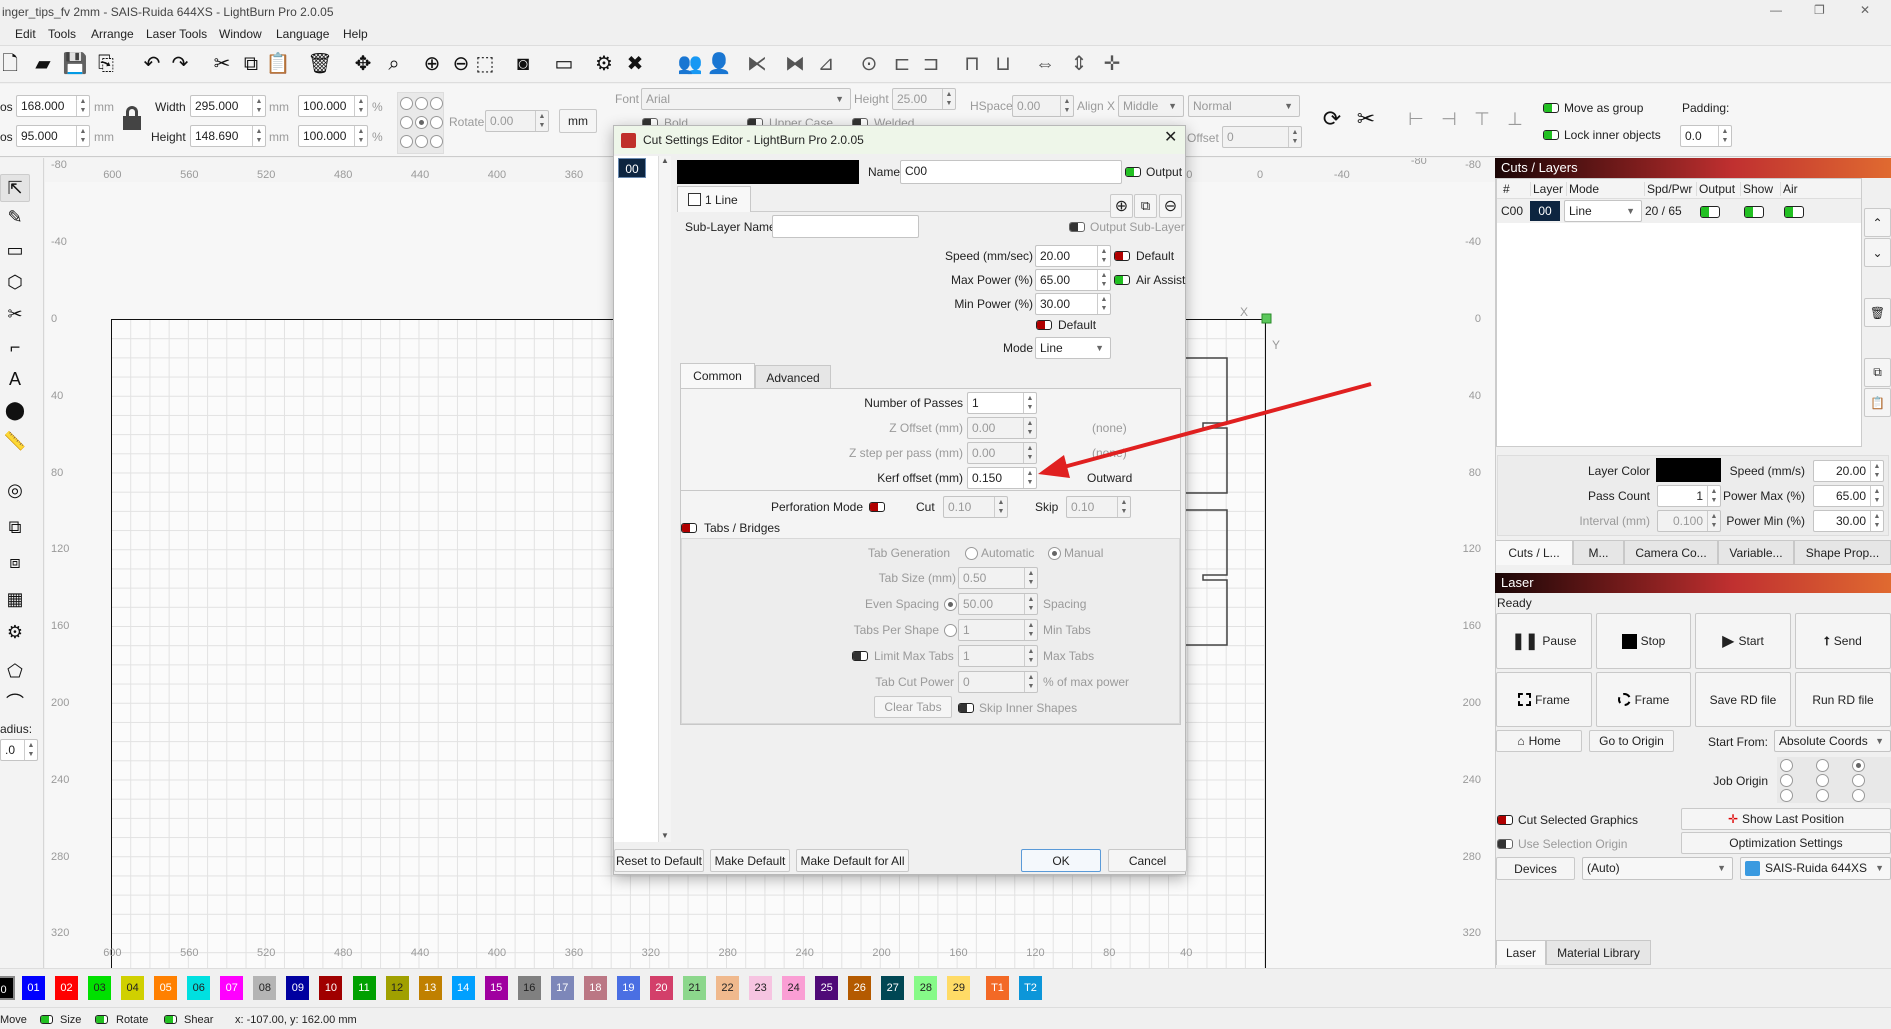 The image size is (1891, 1029). I want to click on palette-swatch-28: 28, so click(926, 988).